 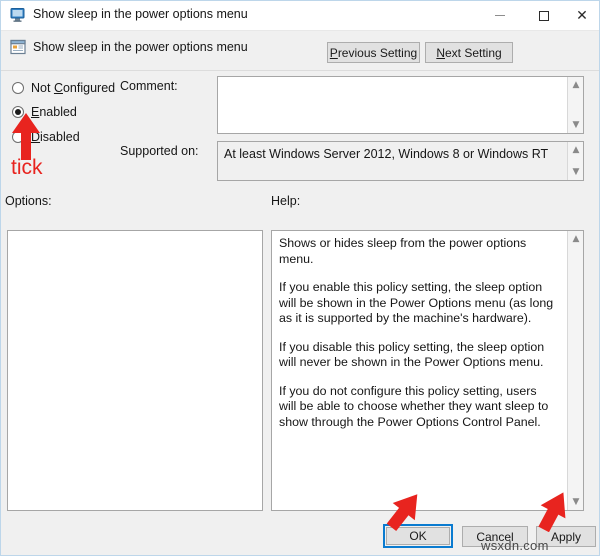 I want to click on annotation-tick-label: tick, so click(x=27, y=167).